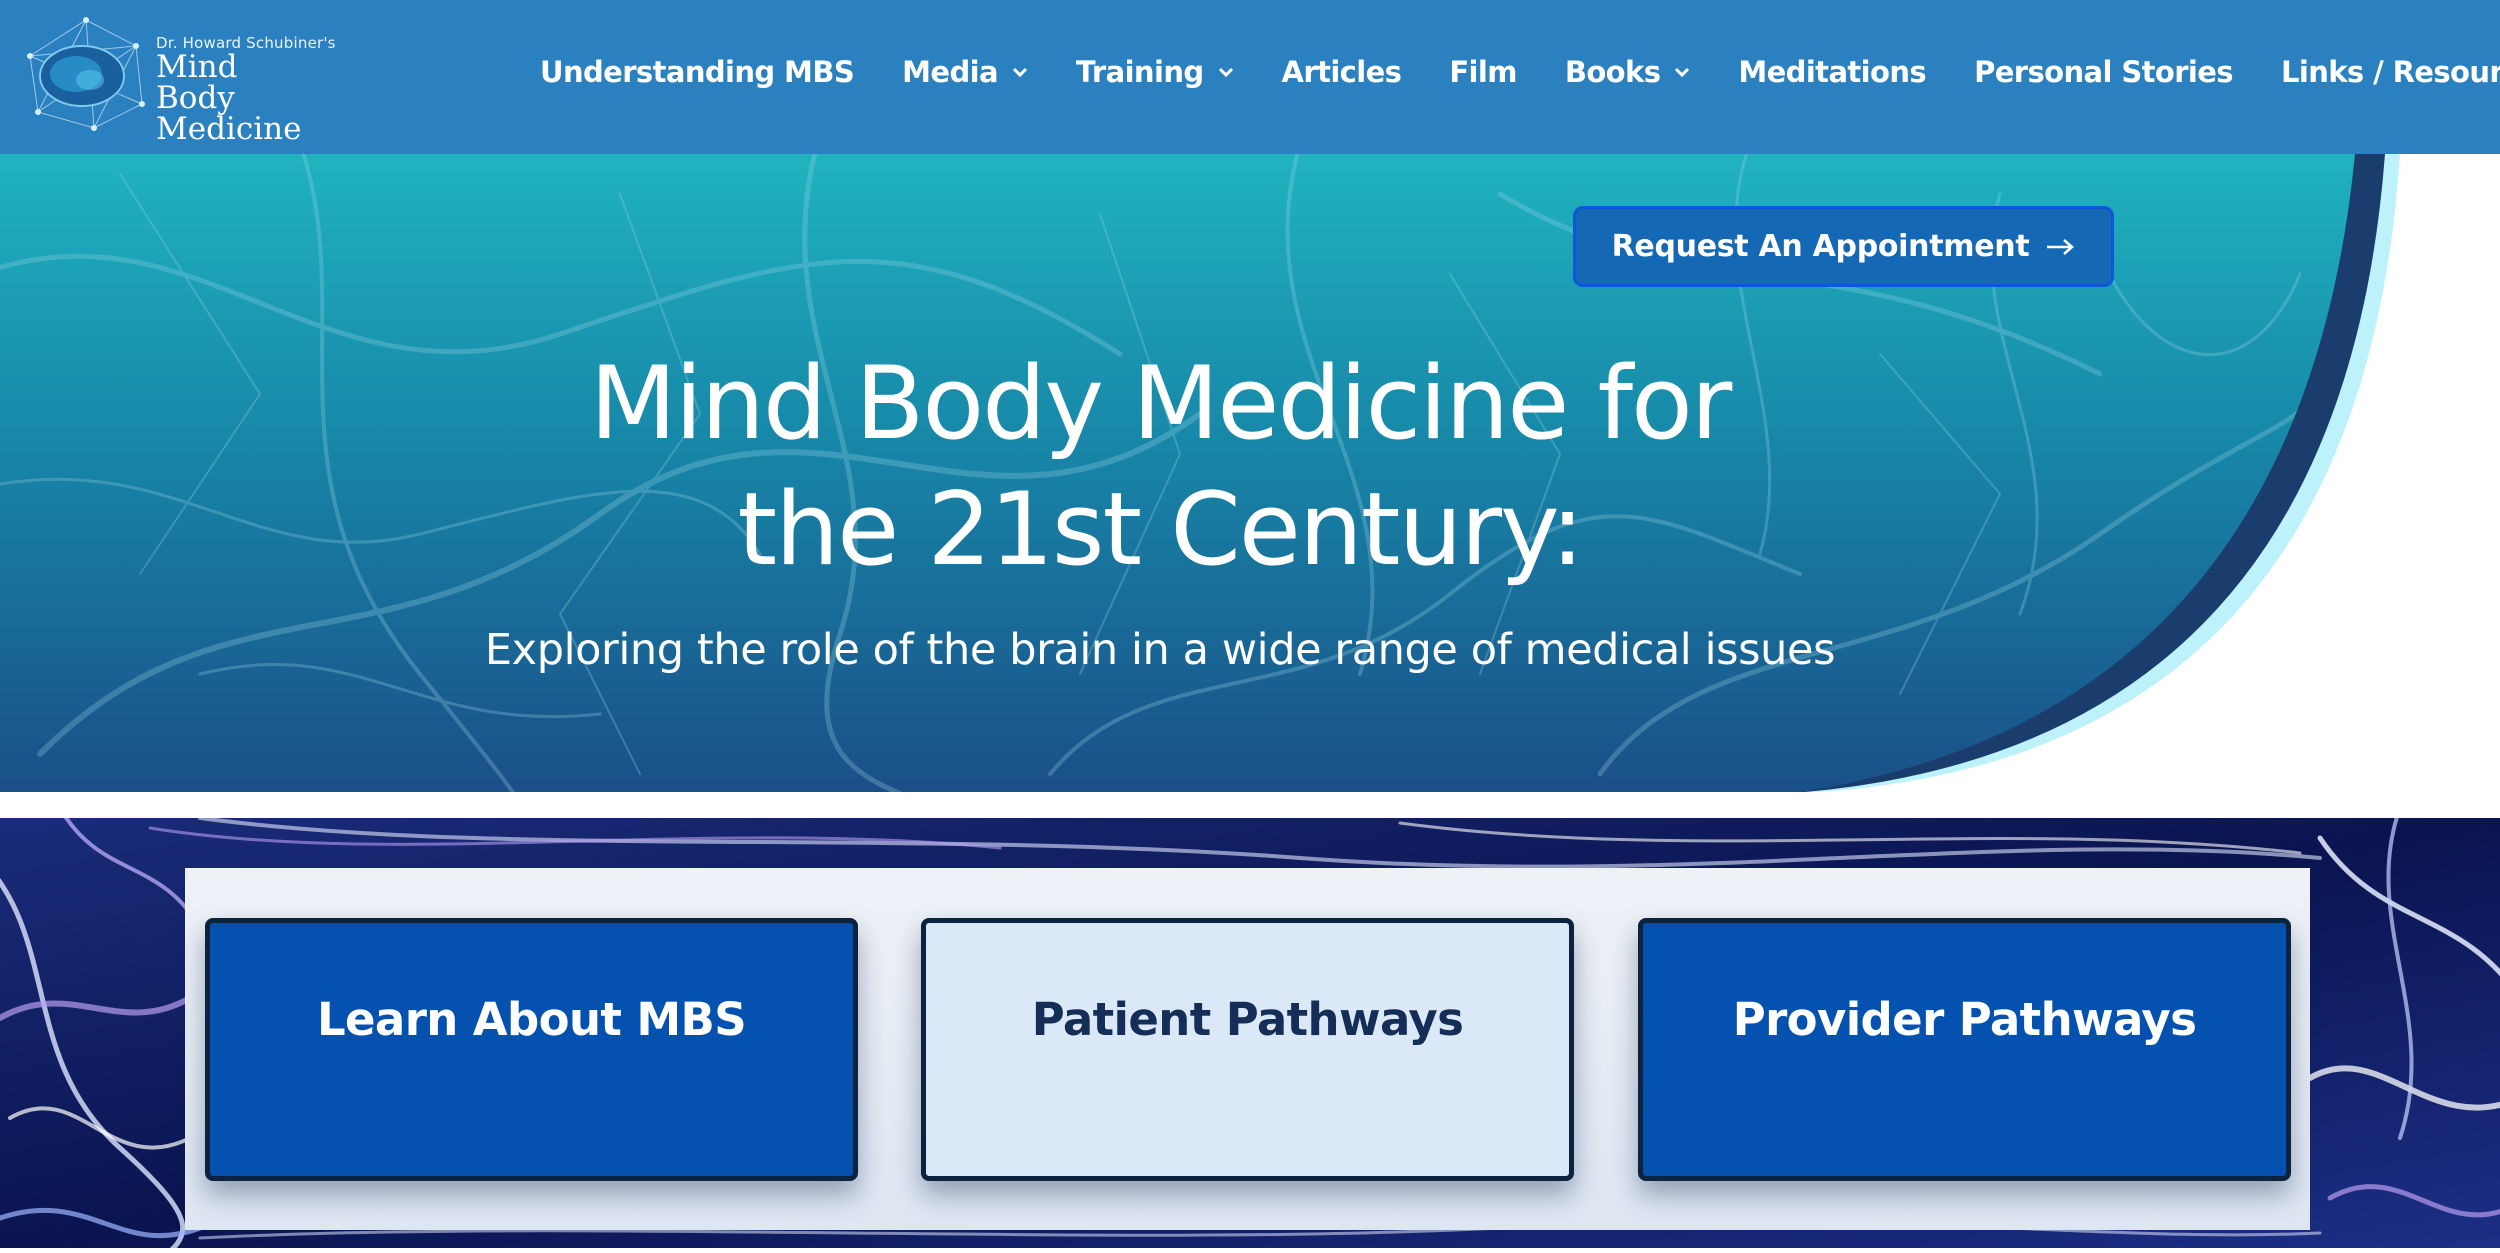 Image resolution: width=2500 pixels, height=1253 pixels. I want to click on logo-title-line-2: Medicine, so click(229, 129).